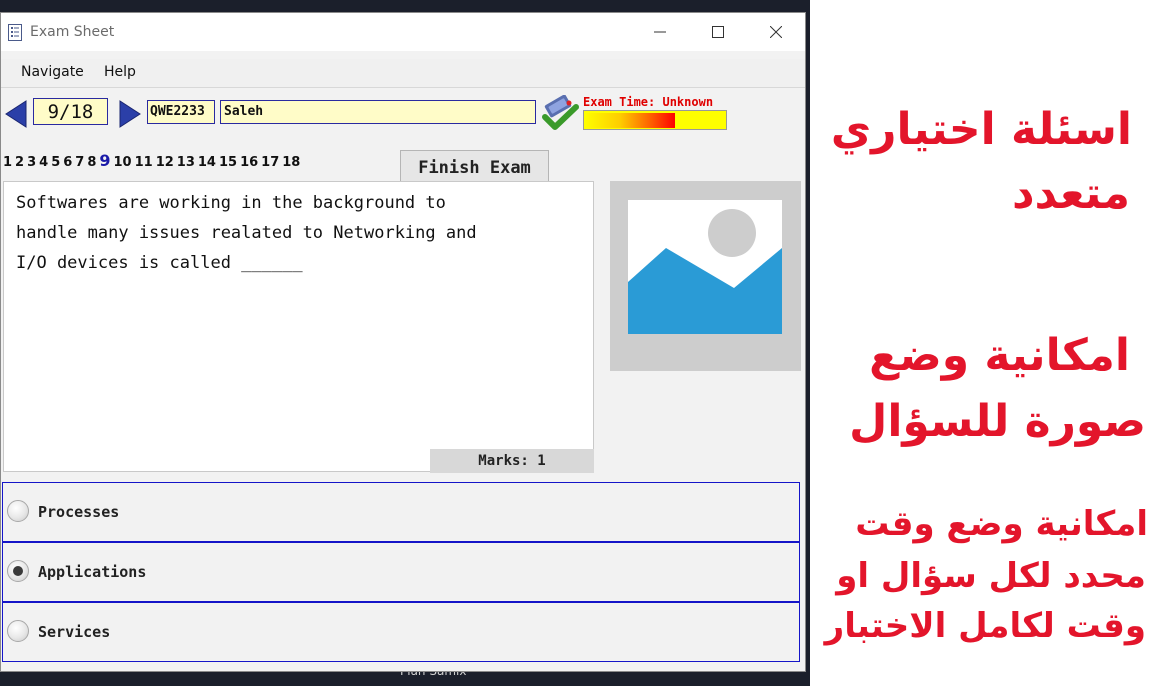  Describe the element at coordinates (378, 112) in the screenshot. I see `student-name-field: Saleh` at that location.